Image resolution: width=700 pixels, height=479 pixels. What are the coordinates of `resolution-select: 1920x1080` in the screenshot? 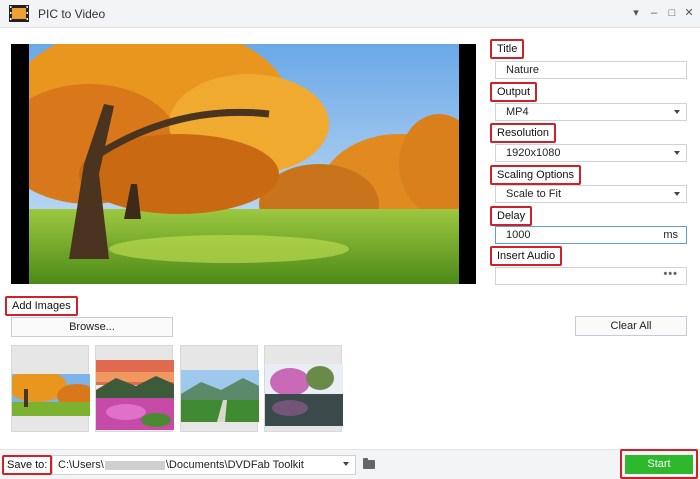 It's located at (591, 153).